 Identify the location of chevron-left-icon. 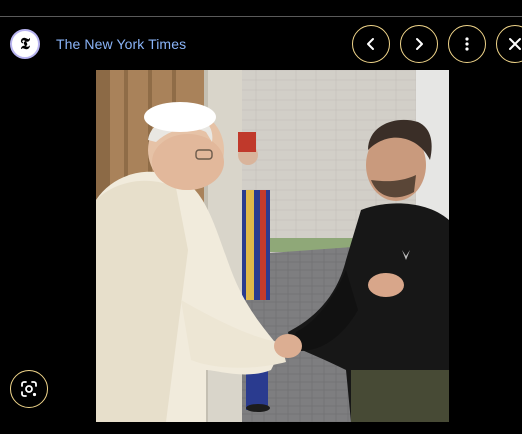
(370, 44).